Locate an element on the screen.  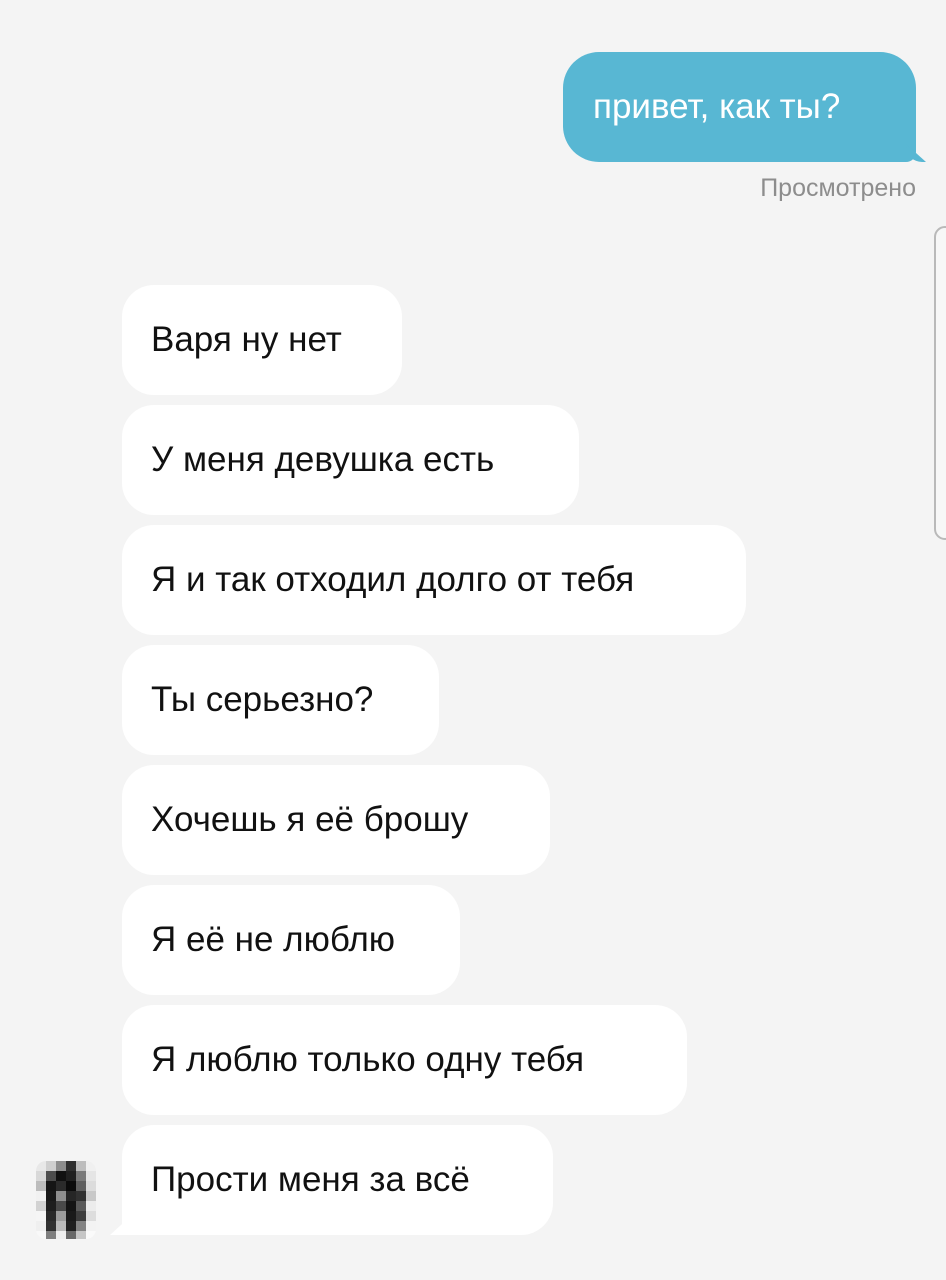
outgoing-message-bubble: привет, как ты? is located at coordinates (744, 107).